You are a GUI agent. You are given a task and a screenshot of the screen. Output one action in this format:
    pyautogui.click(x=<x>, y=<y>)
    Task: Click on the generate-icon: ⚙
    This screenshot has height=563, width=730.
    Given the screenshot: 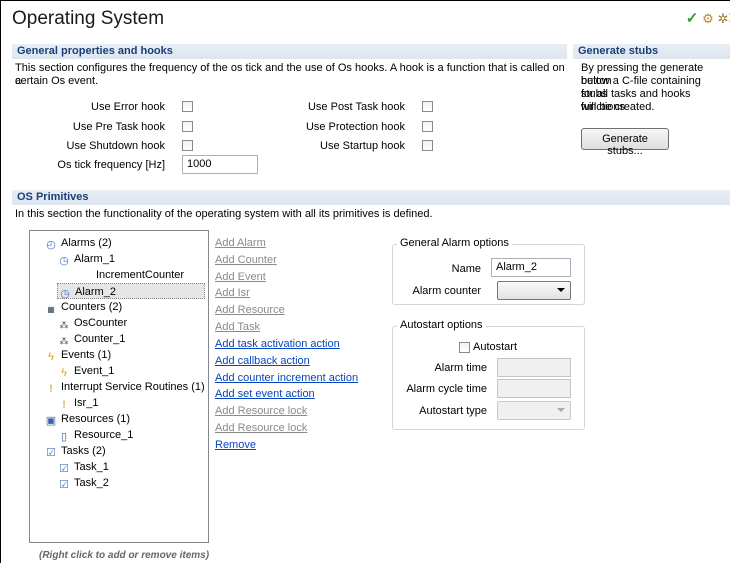 What is the action you would take?
    pyautogui.click(x=708, y=19)
    